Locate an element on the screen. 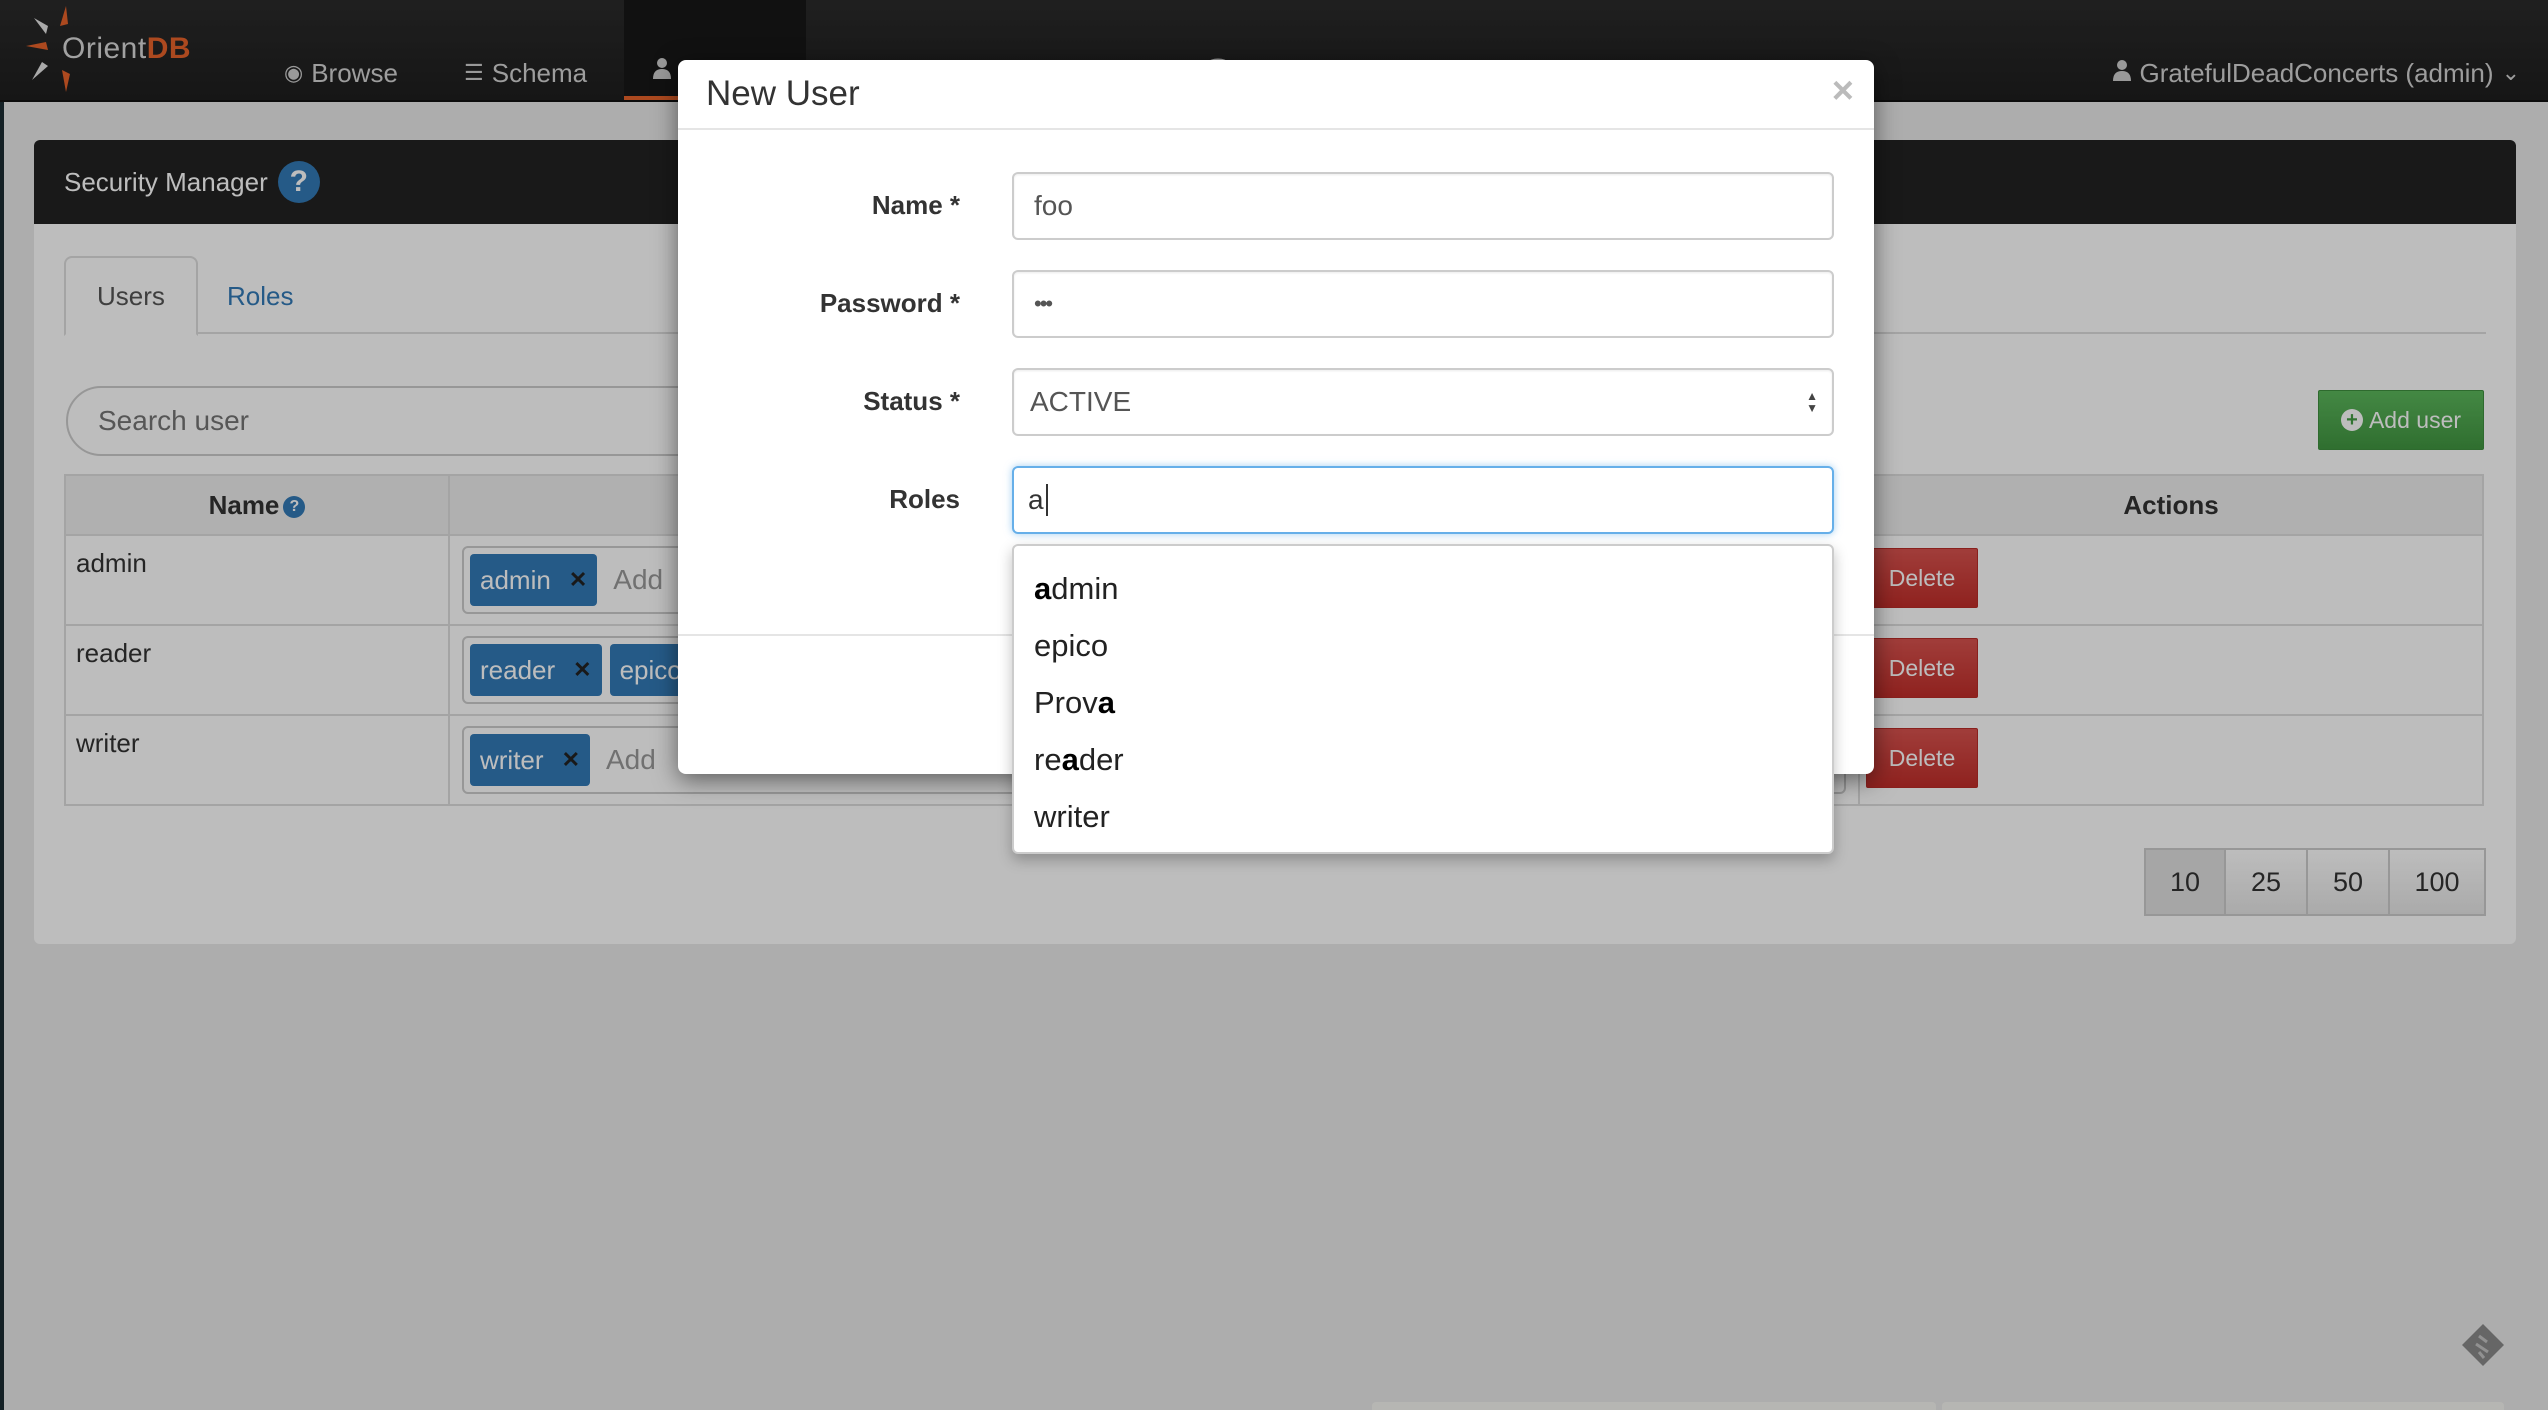  status-label: Status * is located at coordinates (911, 401).